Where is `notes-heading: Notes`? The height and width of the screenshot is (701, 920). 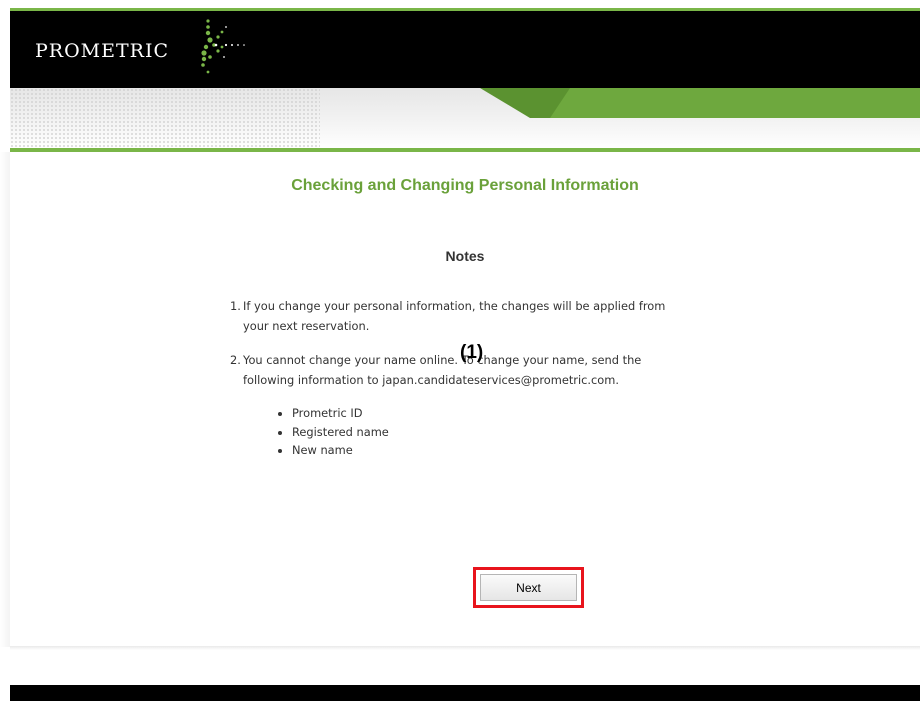 notes-heading: Notes is located at coordinates (465, 256).